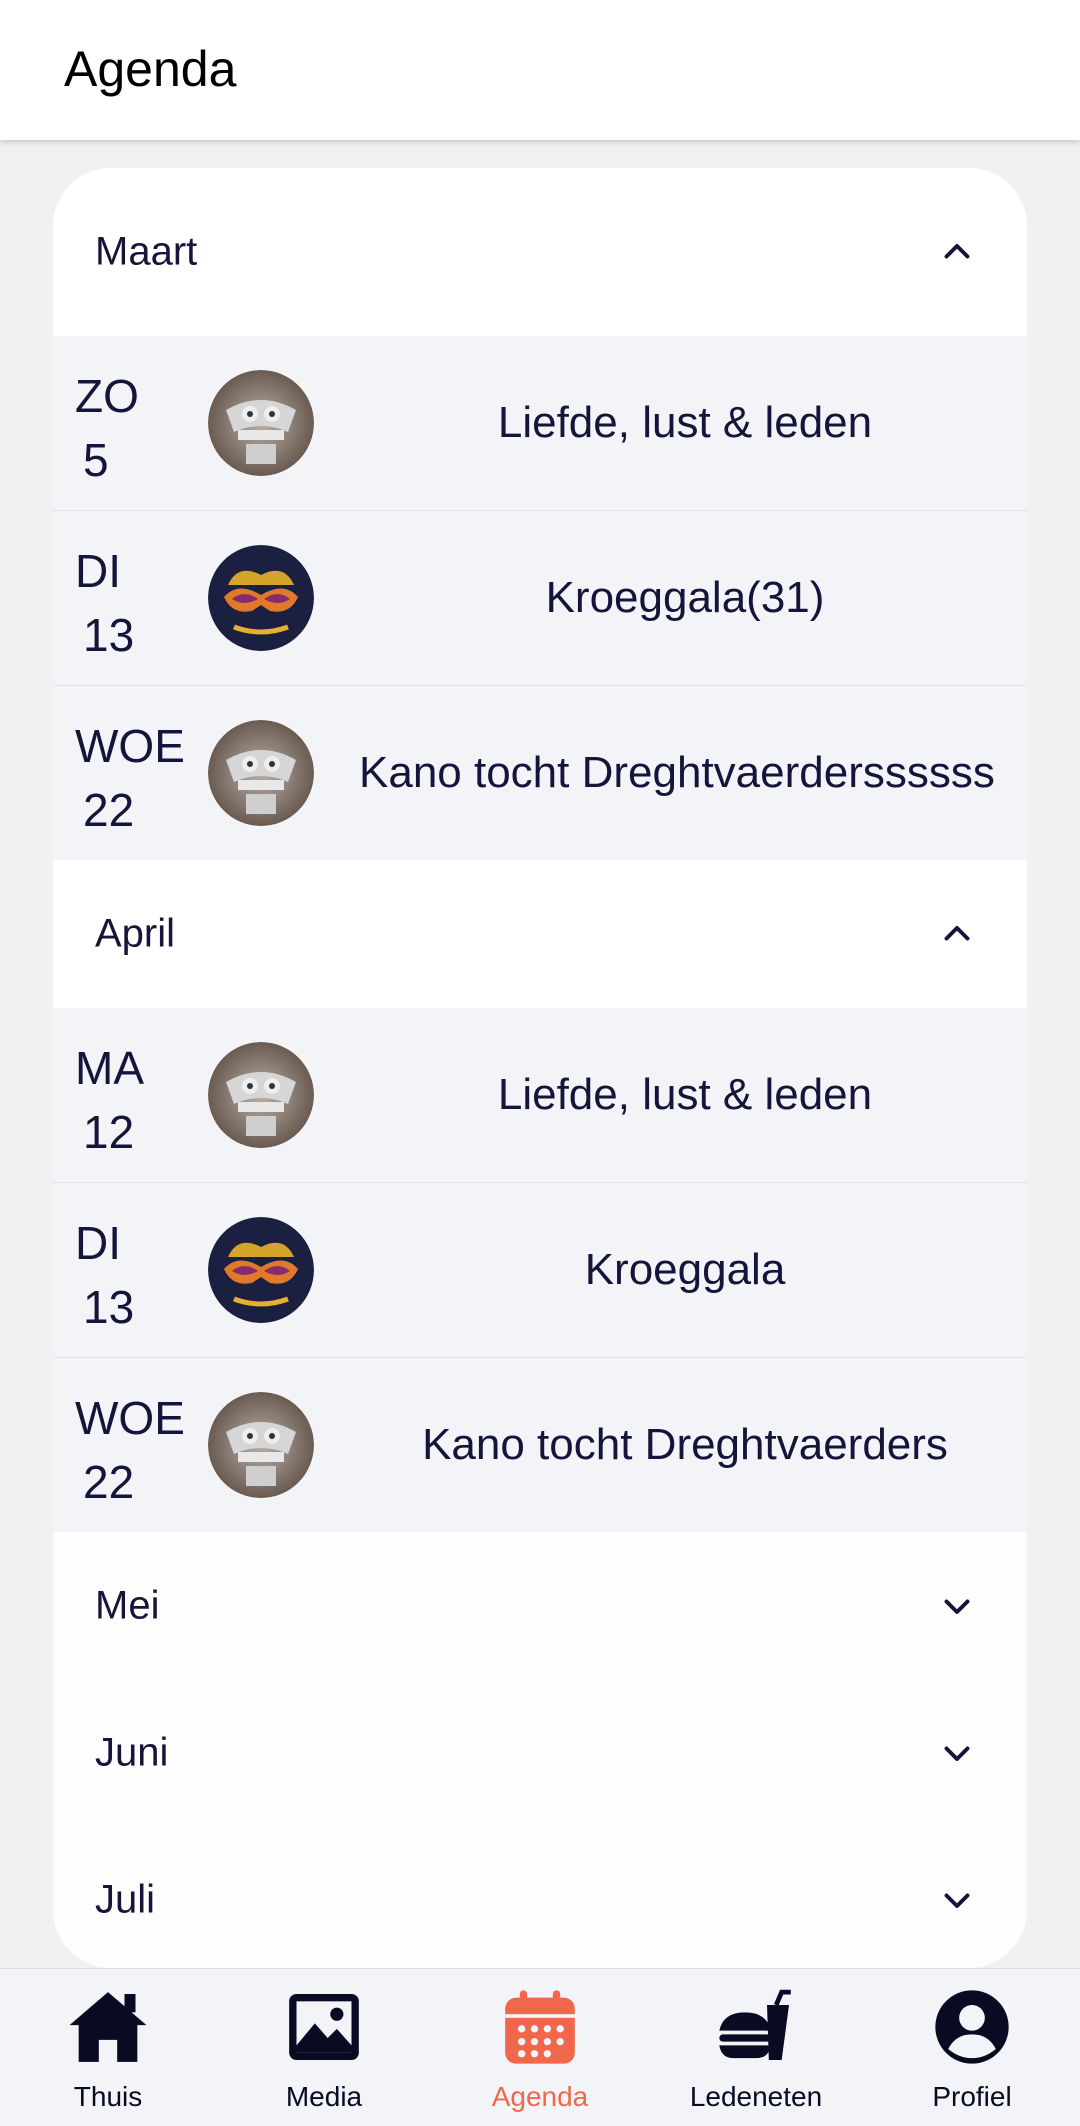  I want to click on month-label: Maart, so click(146, 251).